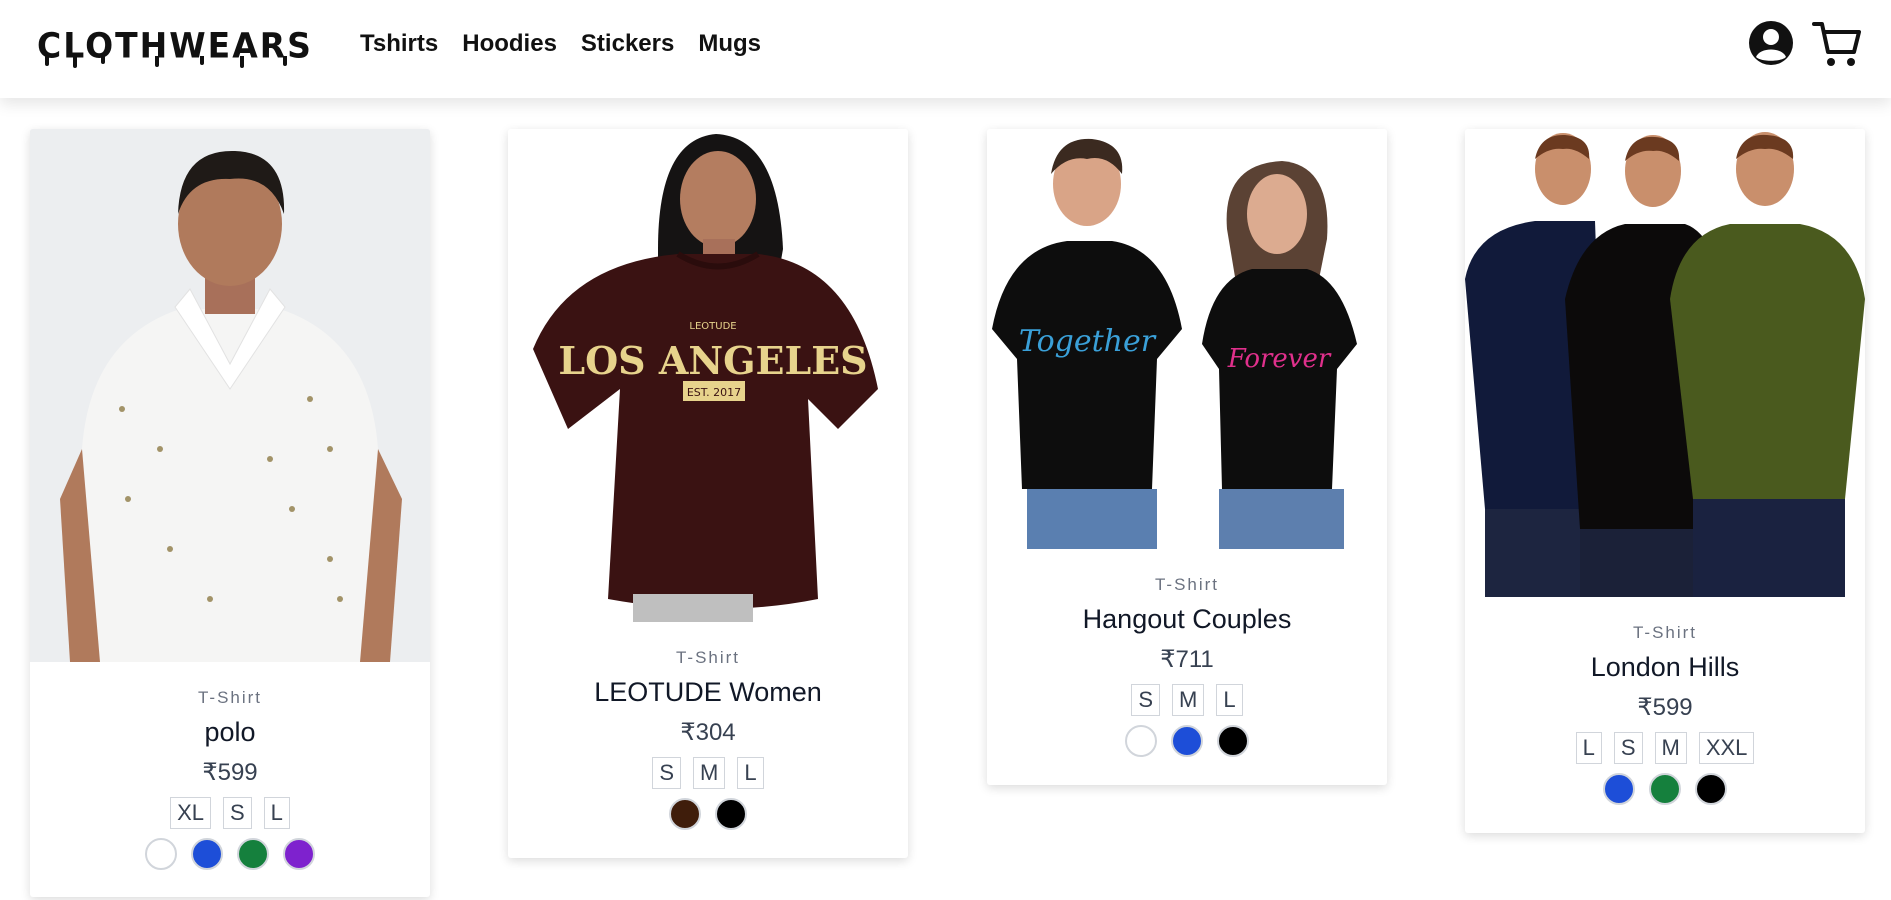 The width and height of the screenshot is (1891, 900). What do you see at coordinates (945, 49) in the screenshot?
I see `navbar: CLOTHWEARS Tshirts Hoodies Stickers Mugs` at bounding box center [945, 49].